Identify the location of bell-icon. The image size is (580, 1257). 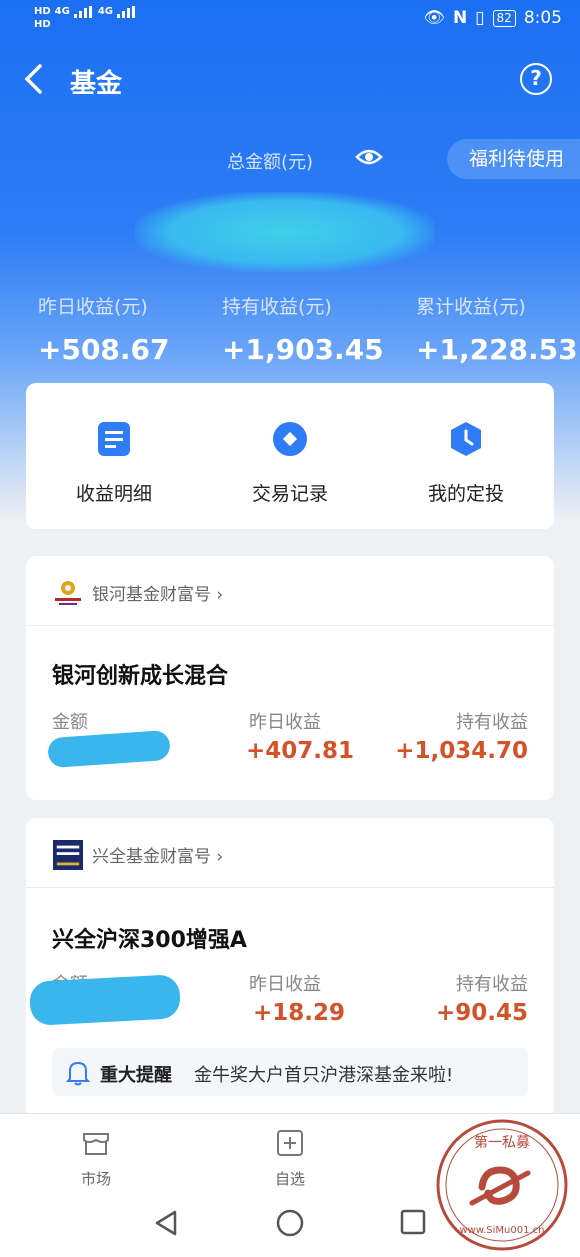
(78, 1073).